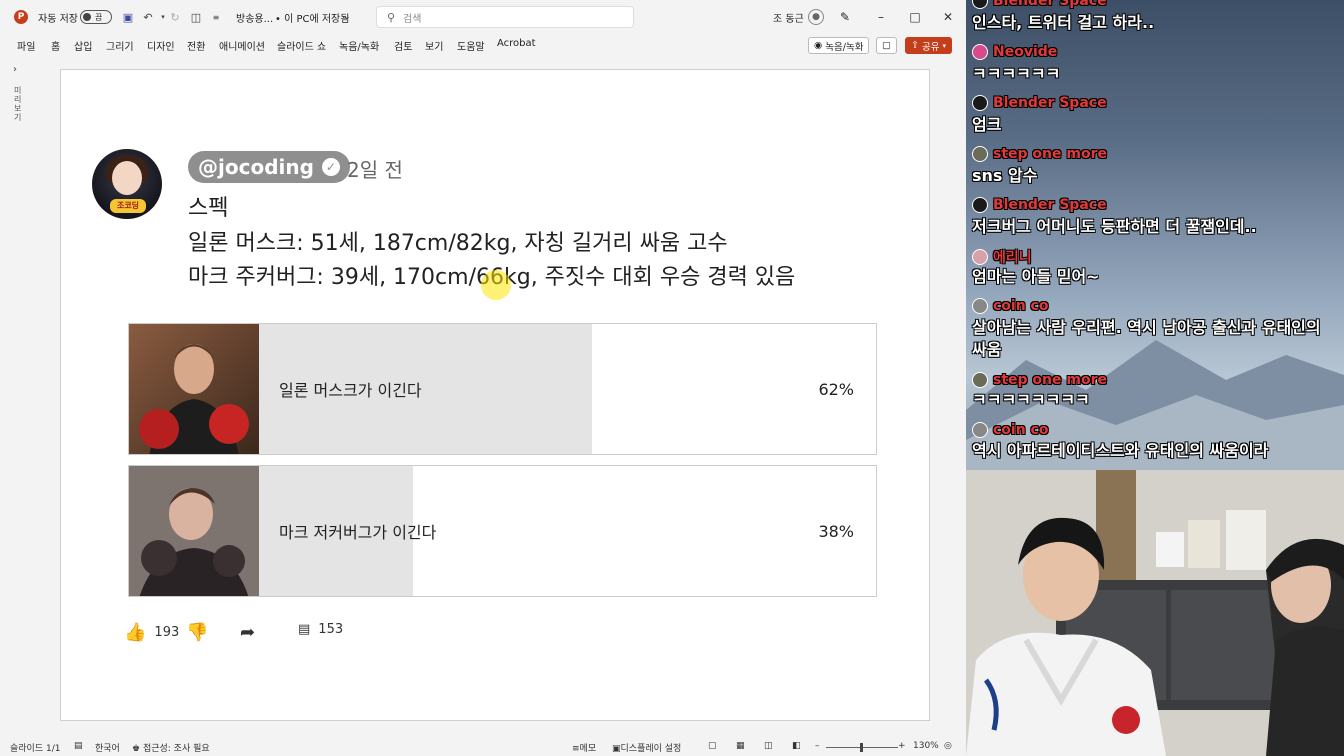 The image size is (1344, 756). I want to click on post-time: 2일 전, so click(375, 170).